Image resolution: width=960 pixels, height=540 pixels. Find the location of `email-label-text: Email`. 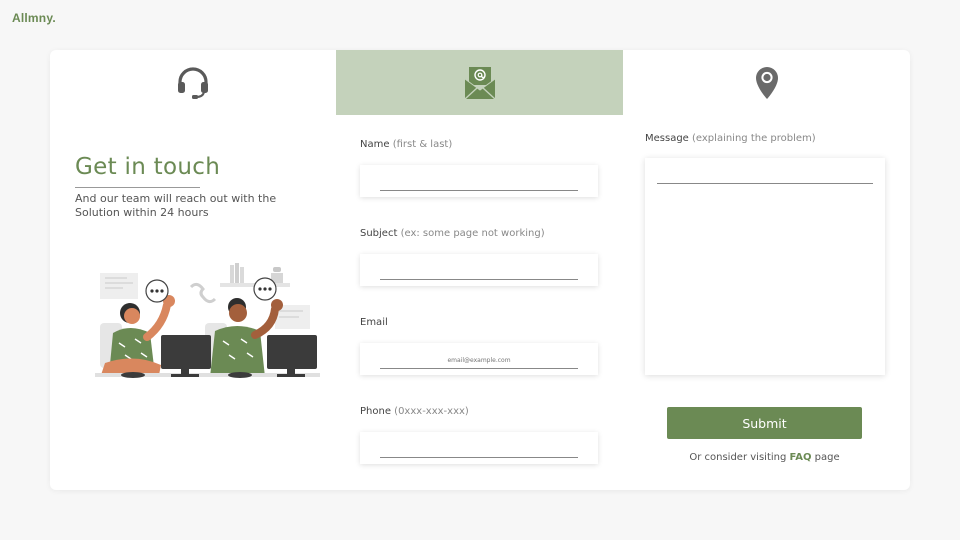

email-label-text: Email is located at coordinates (374, 322).